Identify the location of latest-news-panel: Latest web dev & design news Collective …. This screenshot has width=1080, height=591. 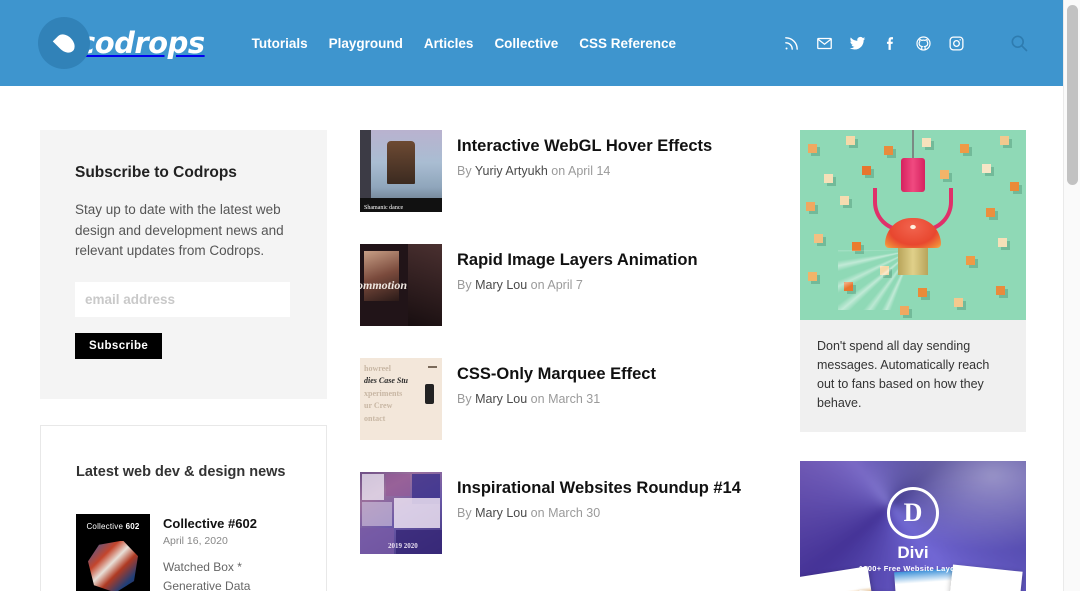
(183, 507).